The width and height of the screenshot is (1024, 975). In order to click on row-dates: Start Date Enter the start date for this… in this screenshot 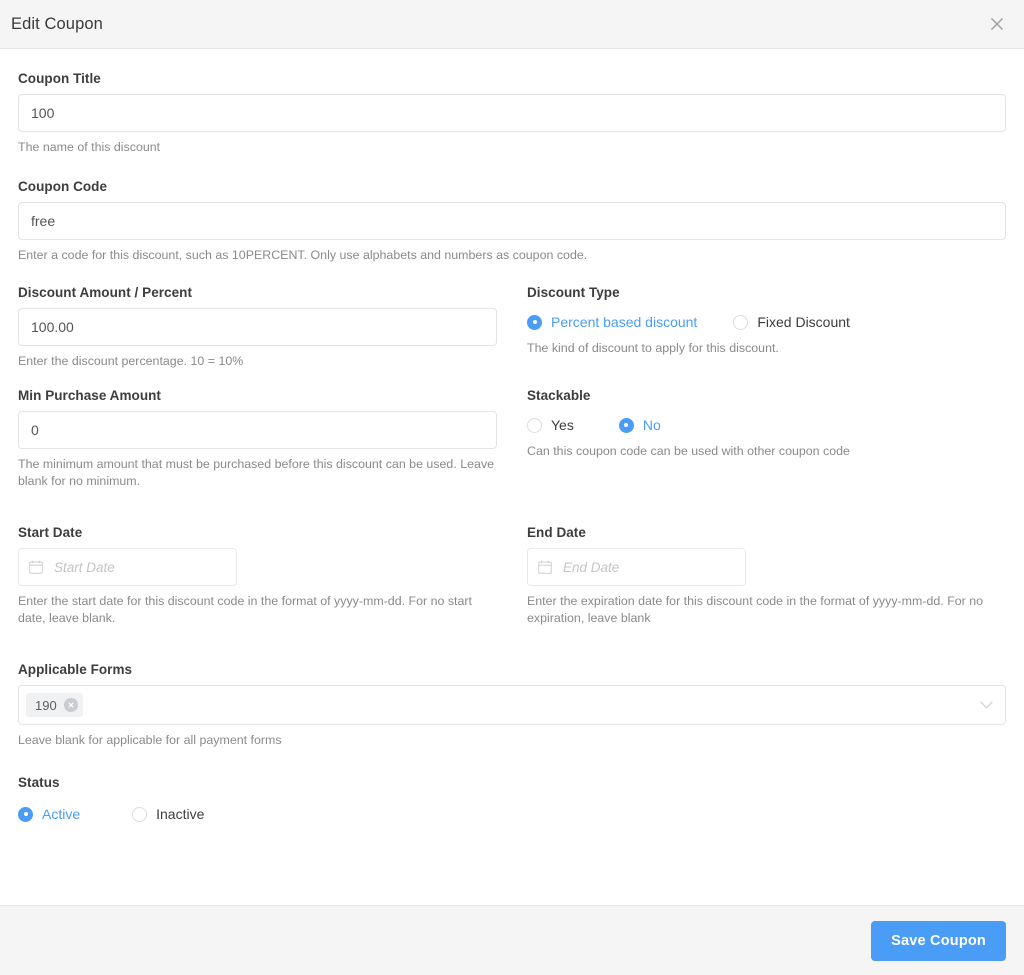, I will do `click(512, 585)`.